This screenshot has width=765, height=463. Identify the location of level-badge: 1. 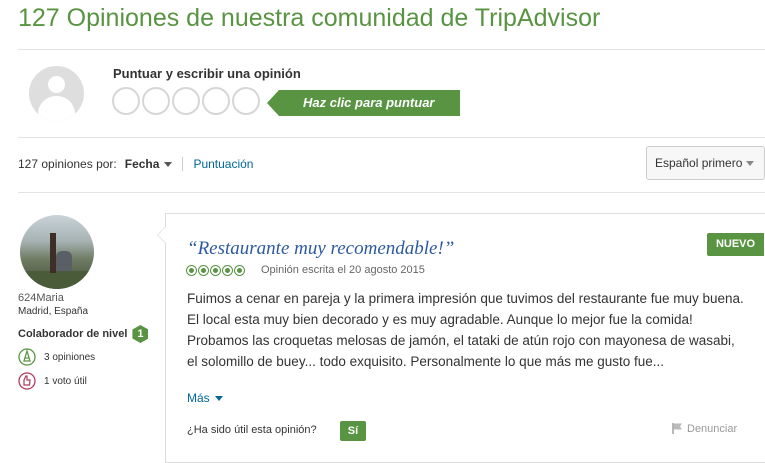
(140, 334).